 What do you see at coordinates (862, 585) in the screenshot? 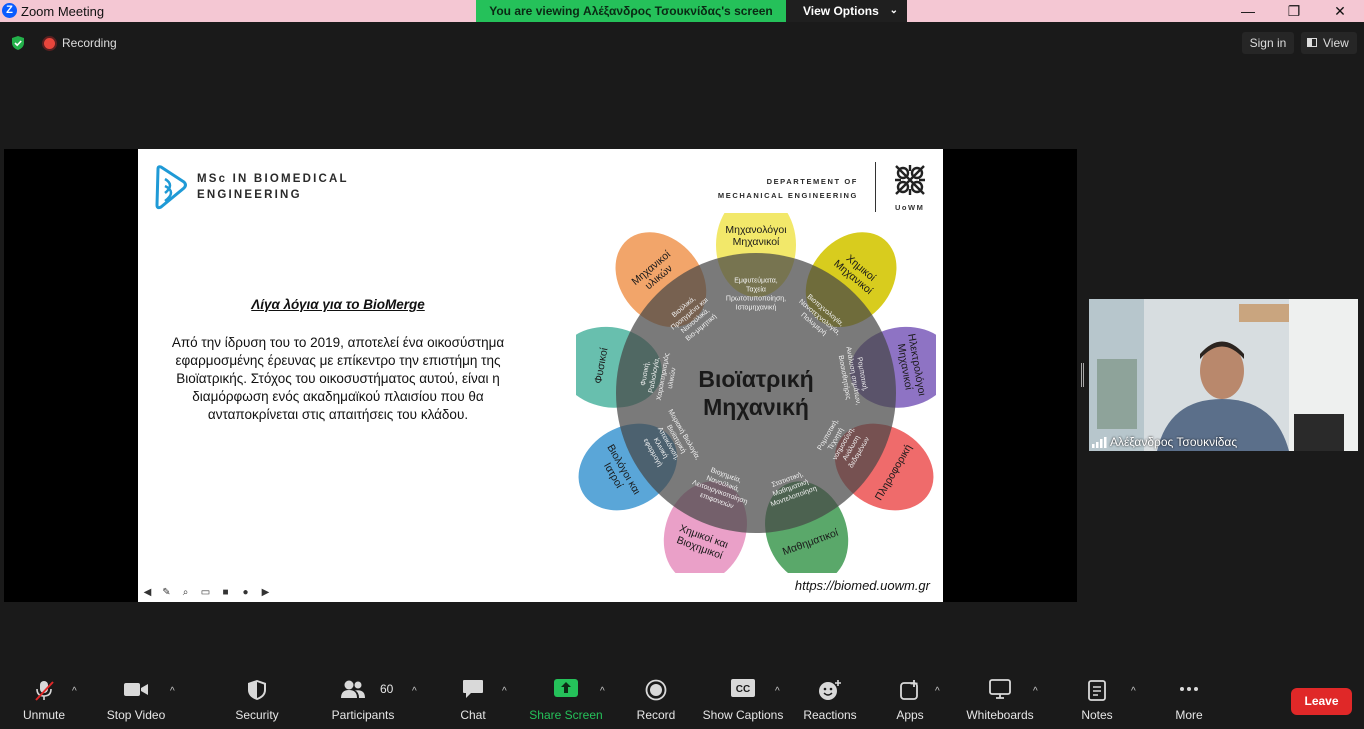
I see `website-url: https://biomed.uowm.gr` at bounding box center [862, 585].